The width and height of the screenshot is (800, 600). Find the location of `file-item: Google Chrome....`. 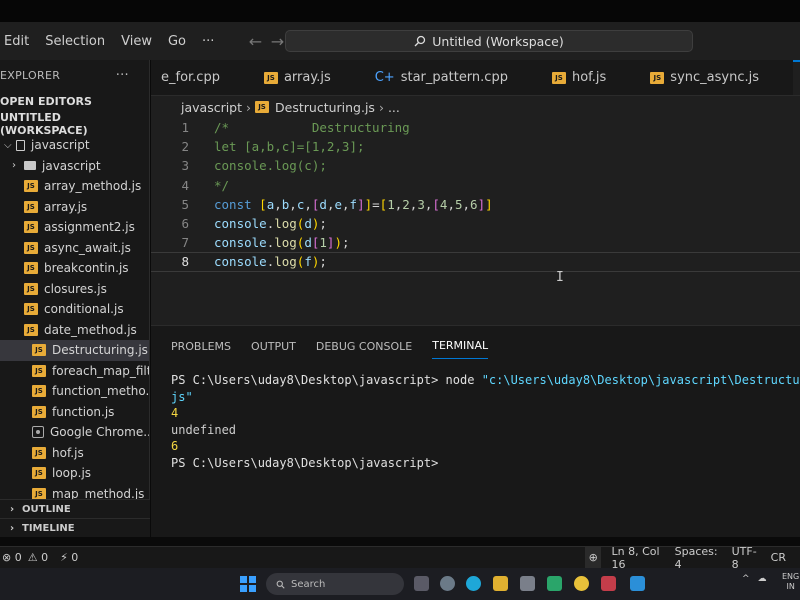

file-item: Google Chrome.... is located at coordinates (74, 432).